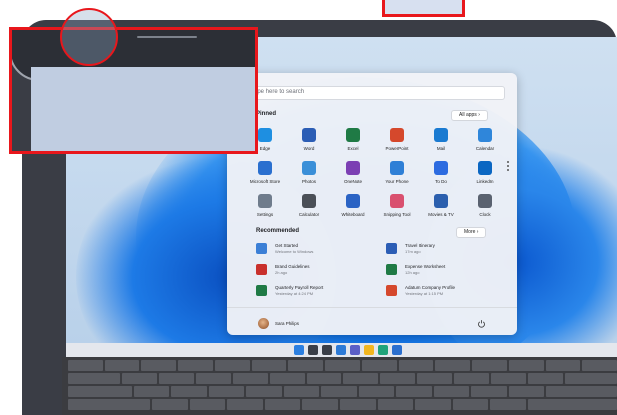 This screenshot has height=415, width=617. Describe the element at coordinates (309, 148) in the screenshot. I see `pinned-app-label: Word` at that location.